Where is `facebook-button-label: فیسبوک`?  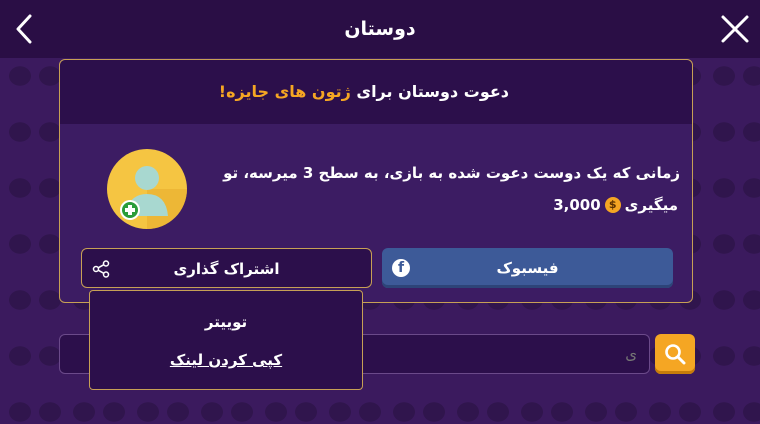 facebook-button-label: فیسبوک is located at coordinates (527, 268).